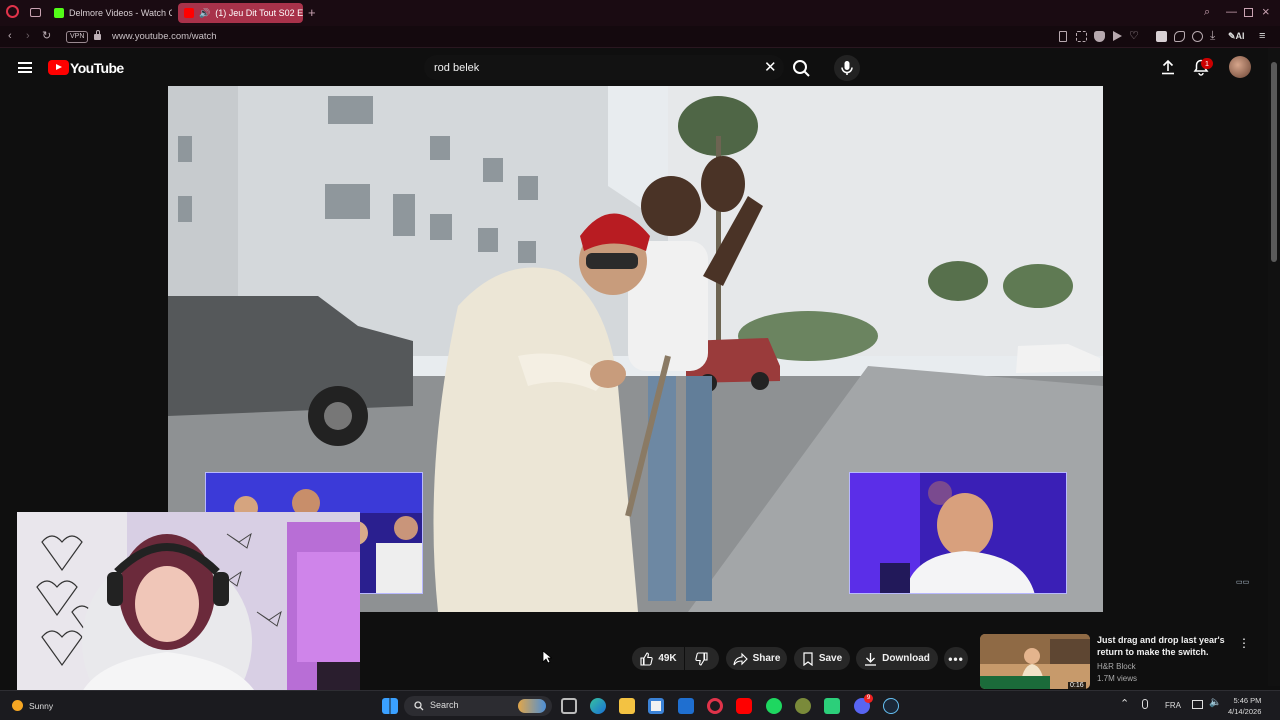 This screenshot has height=720, width=1280. Describe the element at coordinates (686, 706) in the screenshot. I see `mail-icon` at that location.